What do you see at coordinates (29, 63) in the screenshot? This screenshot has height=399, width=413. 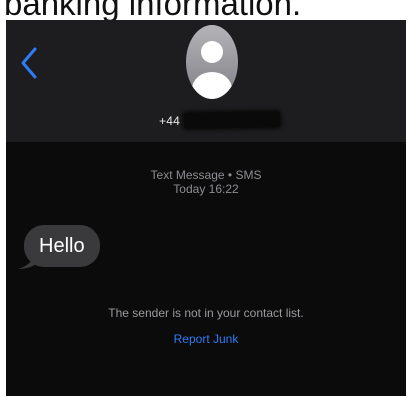 I see `chevron-left-icon` at bounding box center [29, 63].